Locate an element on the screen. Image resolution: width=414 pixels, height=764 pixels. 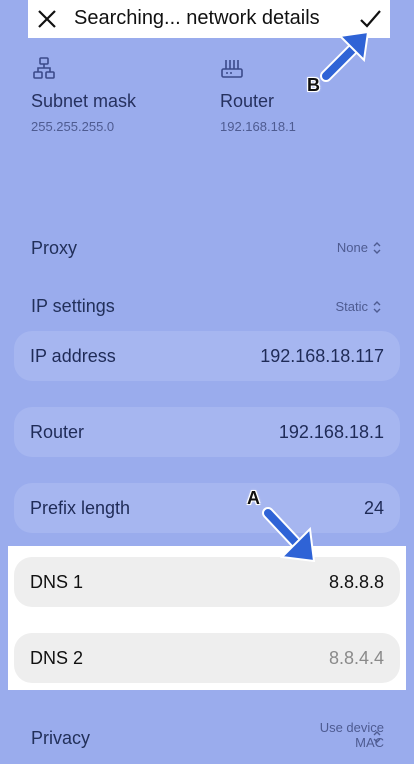
router-value: 192.168.18.1 is located at coordinates (331, 432).